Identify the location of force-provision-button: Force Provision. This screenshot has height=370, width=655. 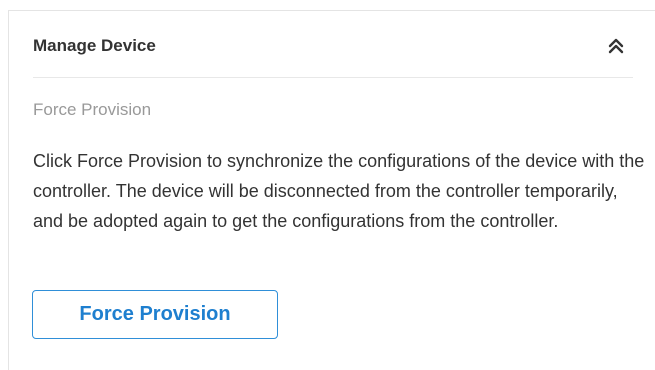
(155, 314).